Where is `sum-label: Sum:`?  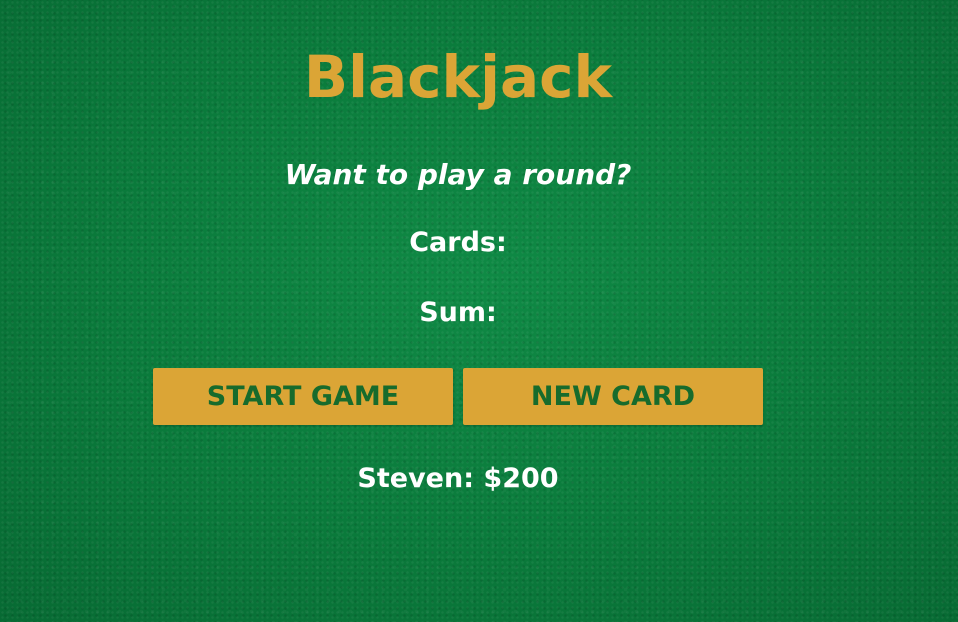
sum-label: Sum: is located at coordinates (458, 312).